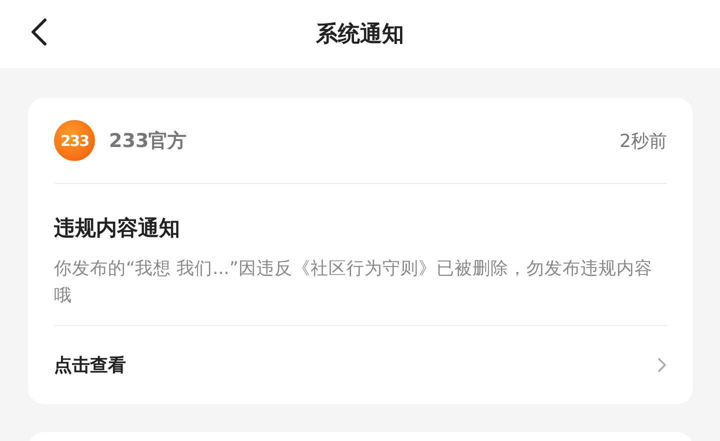 This screenshot has height=441, width=720. Describe the element at coordinates (148, 141) in the screenshot. I see `sender-name: 233官方` at that location.